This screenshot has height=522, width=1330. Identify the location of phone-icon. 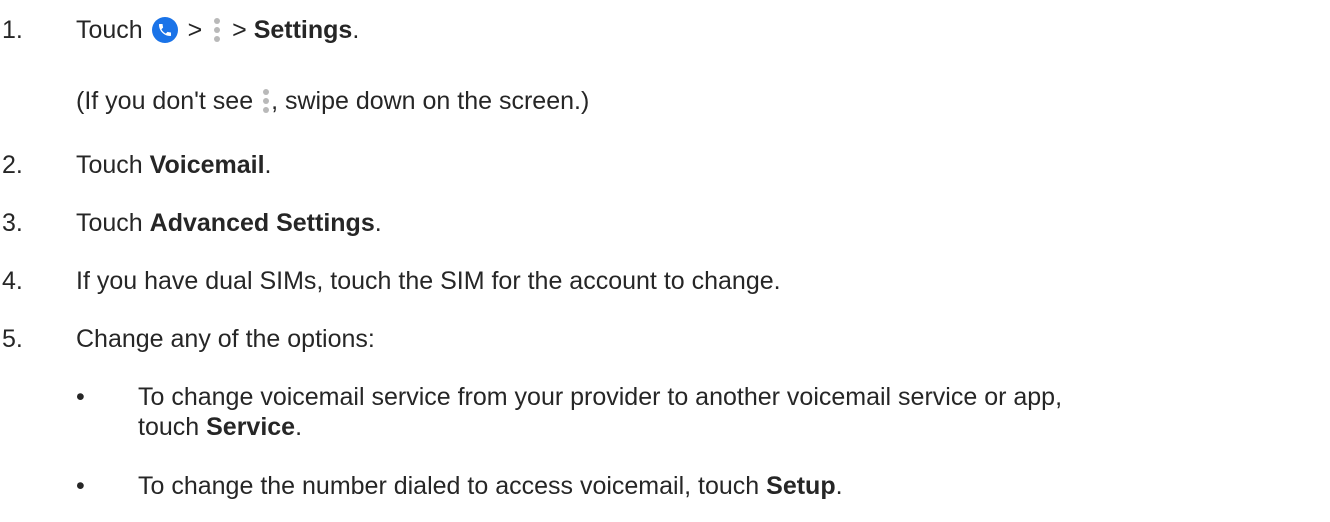
(164, 30).